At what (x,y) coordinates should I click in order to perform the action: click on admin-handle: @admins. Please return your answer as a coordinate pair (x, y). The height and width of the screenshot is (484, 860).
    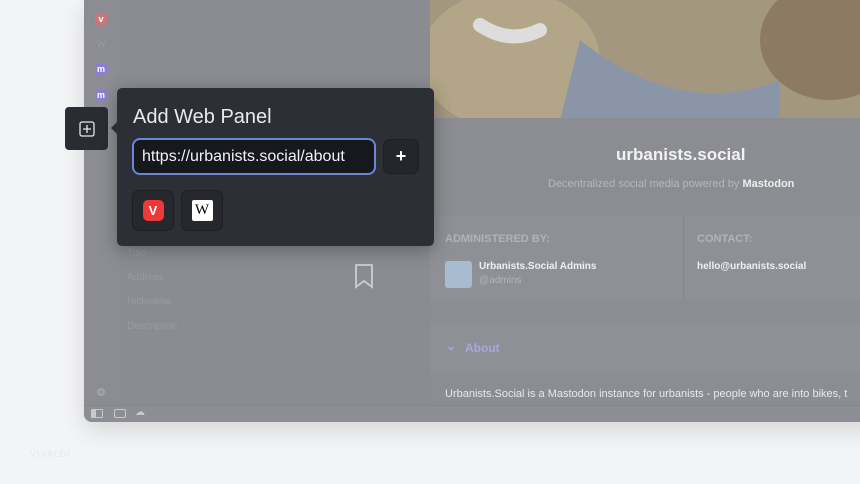
    Looking at the image, I should click on (500, 280).